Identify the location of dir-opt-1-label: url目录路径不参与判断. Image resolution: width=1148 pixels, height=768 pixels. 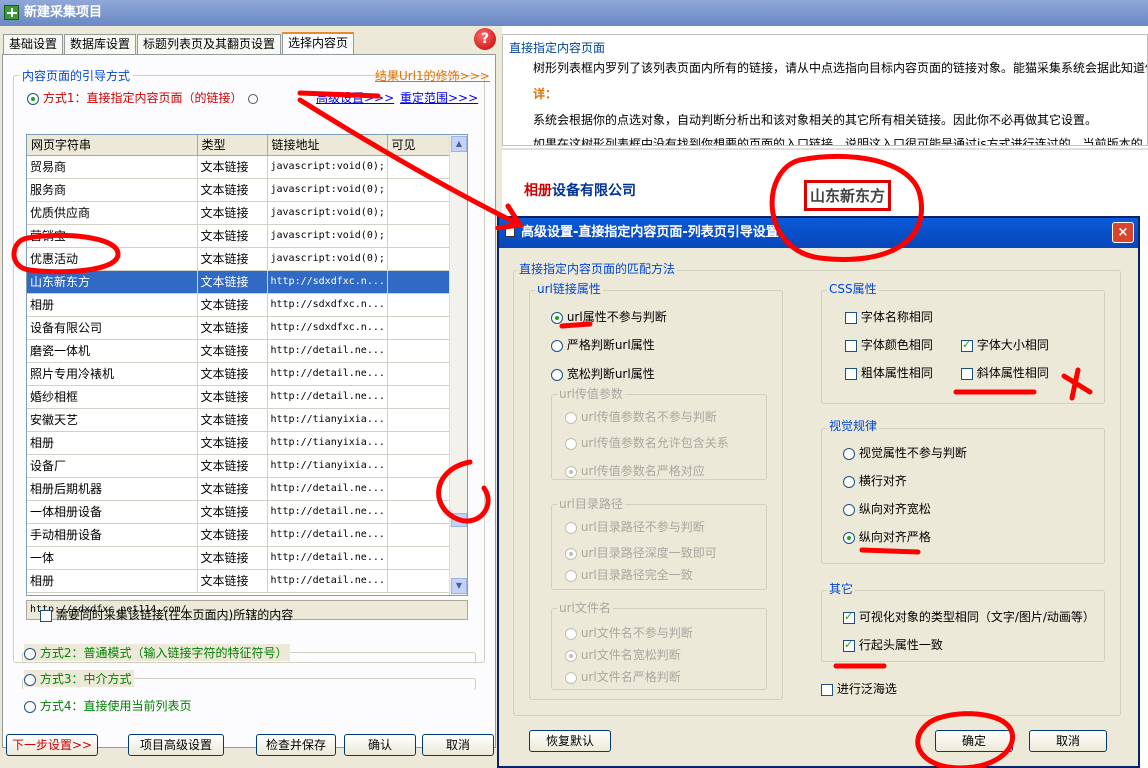
(642, 527).